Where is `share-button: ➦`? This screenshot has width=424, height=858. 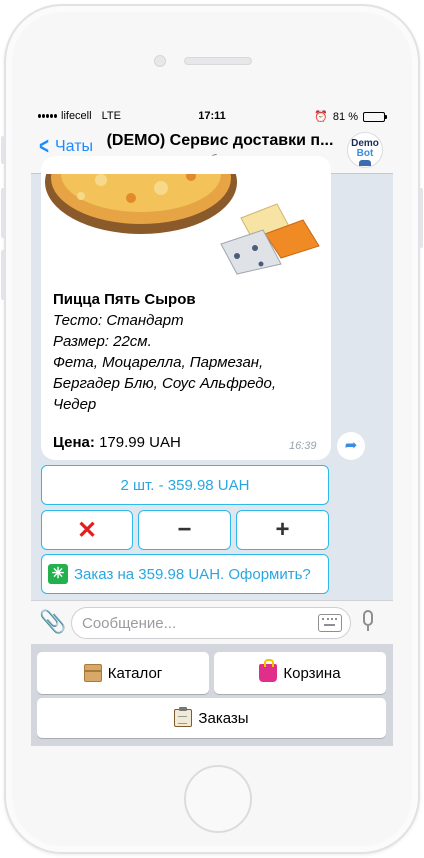 share-button: ➦ is located at coordinates (351, 446).